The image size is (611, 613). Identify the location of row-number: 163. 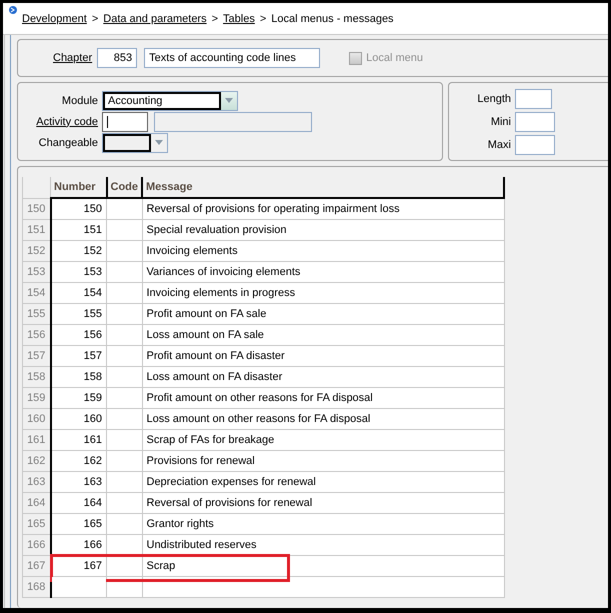
(36, 481).